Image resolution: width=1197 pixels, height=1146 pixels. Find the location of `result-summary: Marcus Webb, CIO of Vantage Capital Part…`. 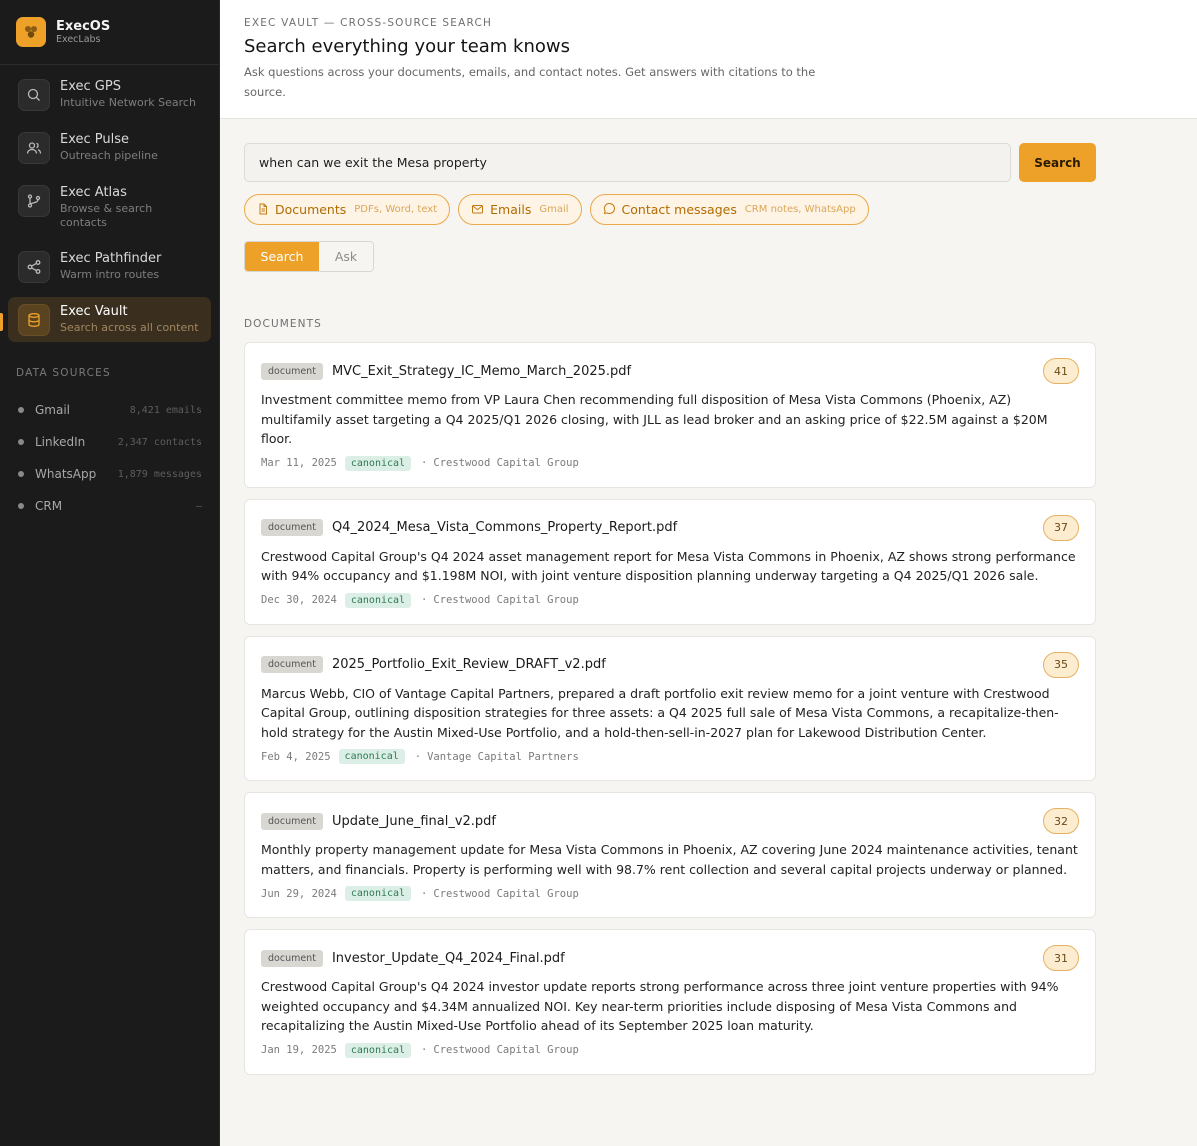

result-summary: Marcus Webb, CIO of Vantage Capital Part… is located at coordinates (660, 712).